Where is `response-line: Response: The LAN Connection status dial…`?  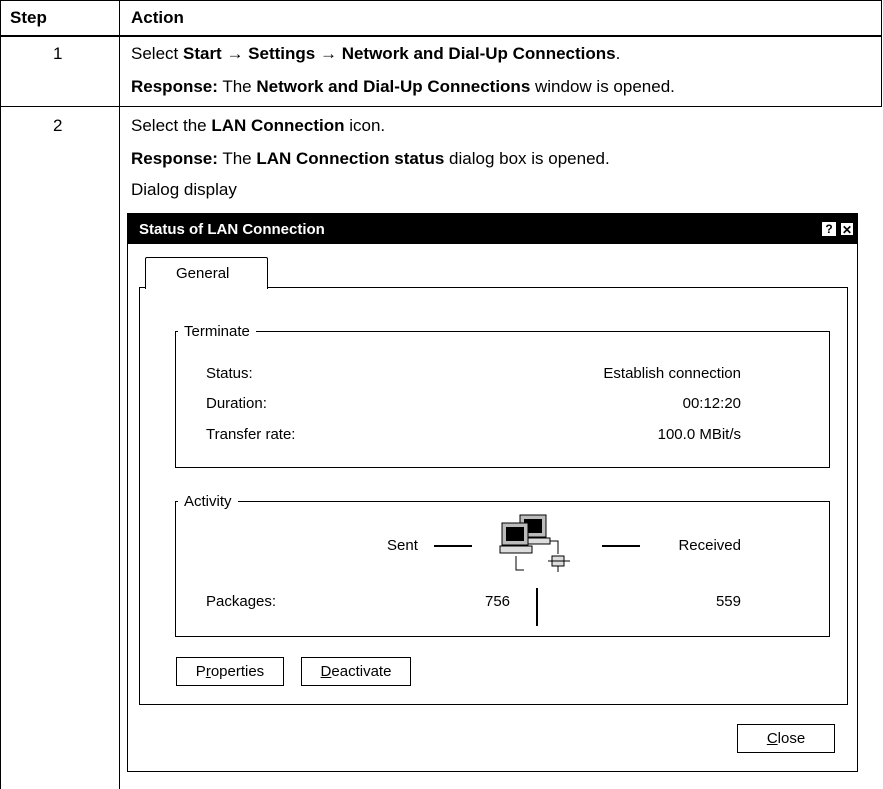
response-line: Response: The LAN Connection status dial… is located at coordinates (370, 158).